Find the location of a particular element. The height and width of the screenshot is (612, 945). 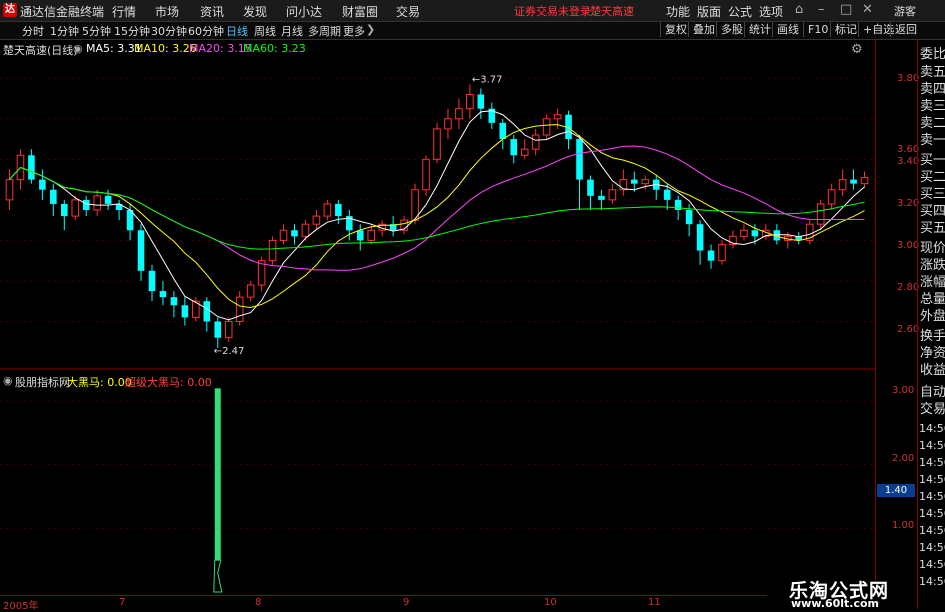

menu-market: 市场 is located at coordinates (167, 11).